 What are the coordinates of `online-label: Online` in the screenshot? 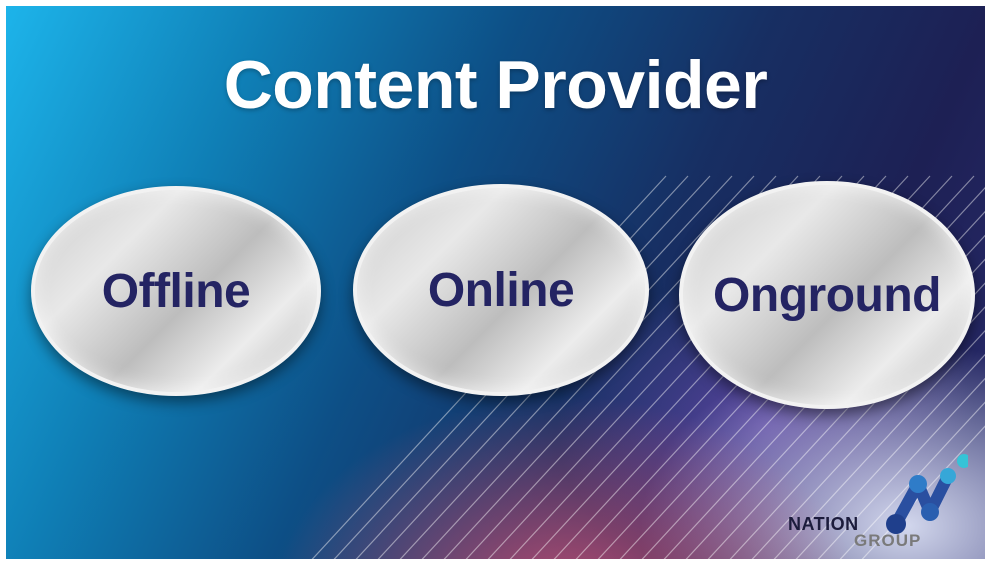 It's located at (501, 290).